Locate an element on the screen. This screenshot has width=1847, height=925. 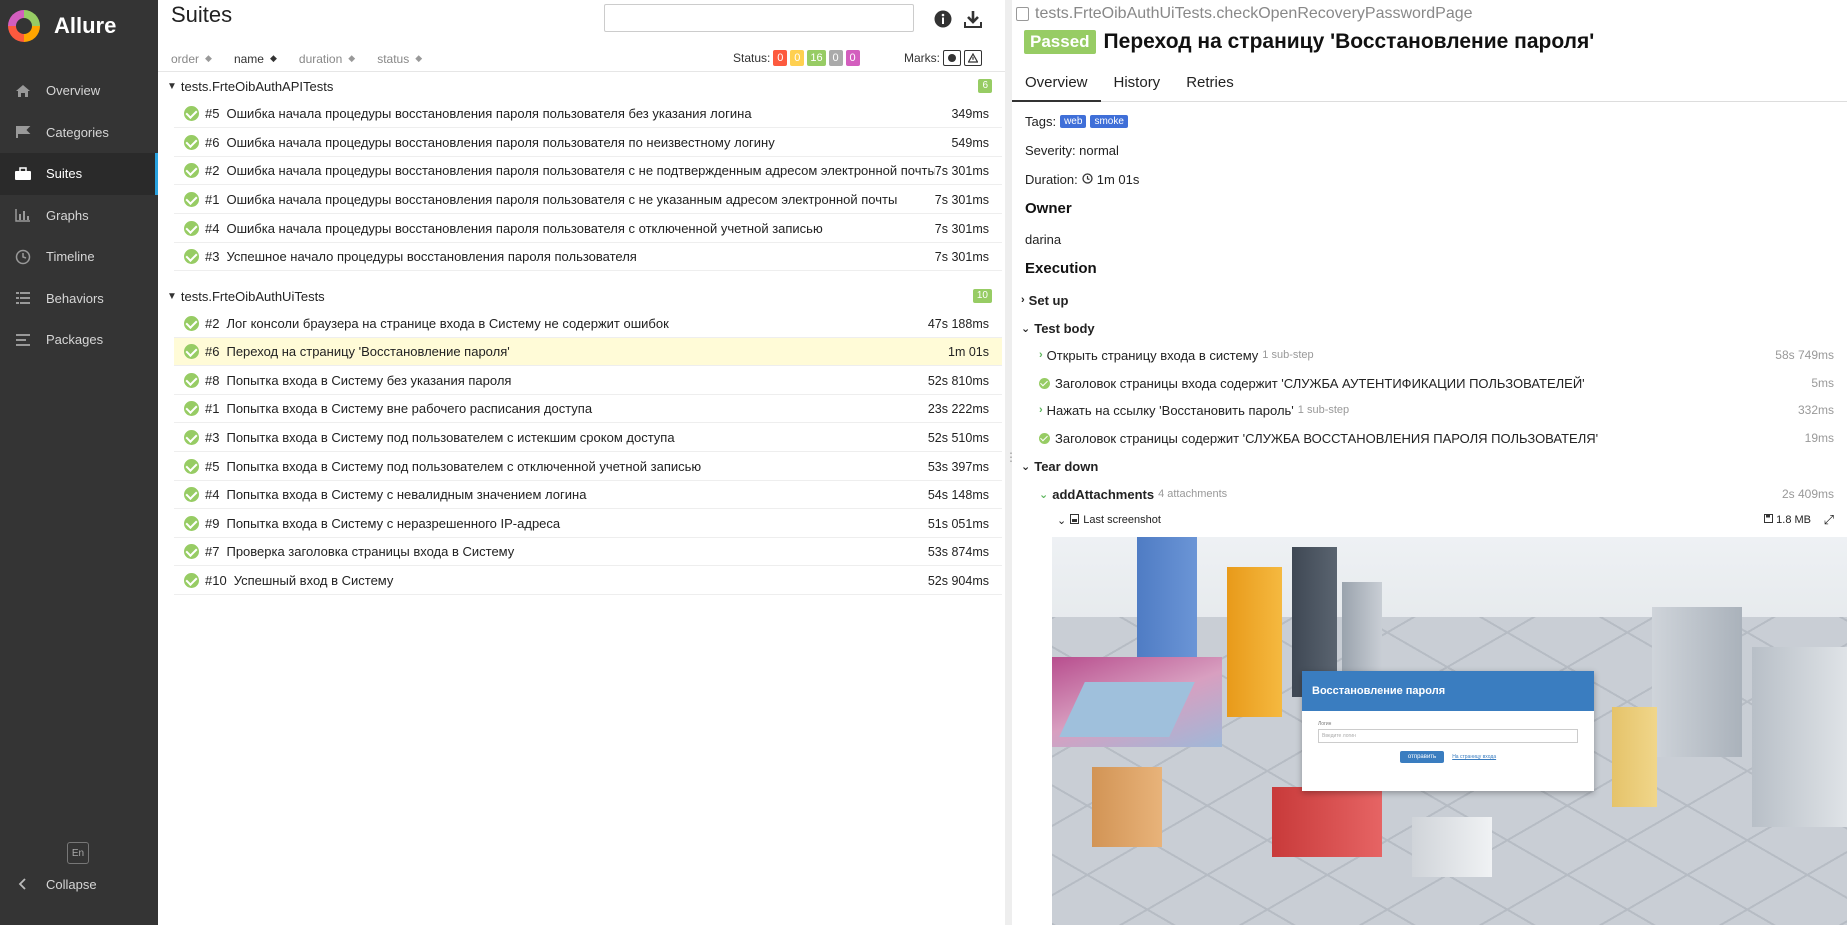
info-icon is located at coordinates (943, 19).